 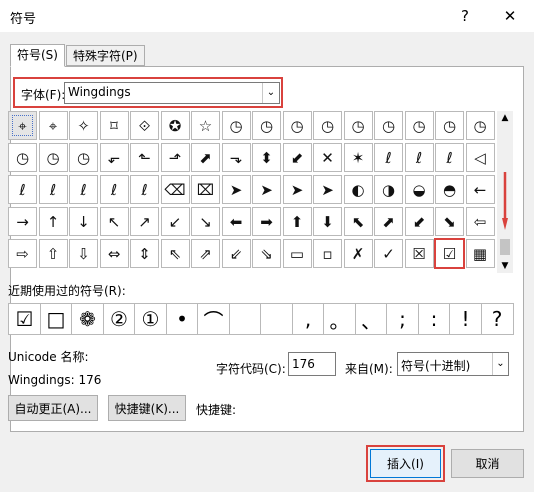 I want to click on symbol-cell: ✕, so click(x=327, y=157).